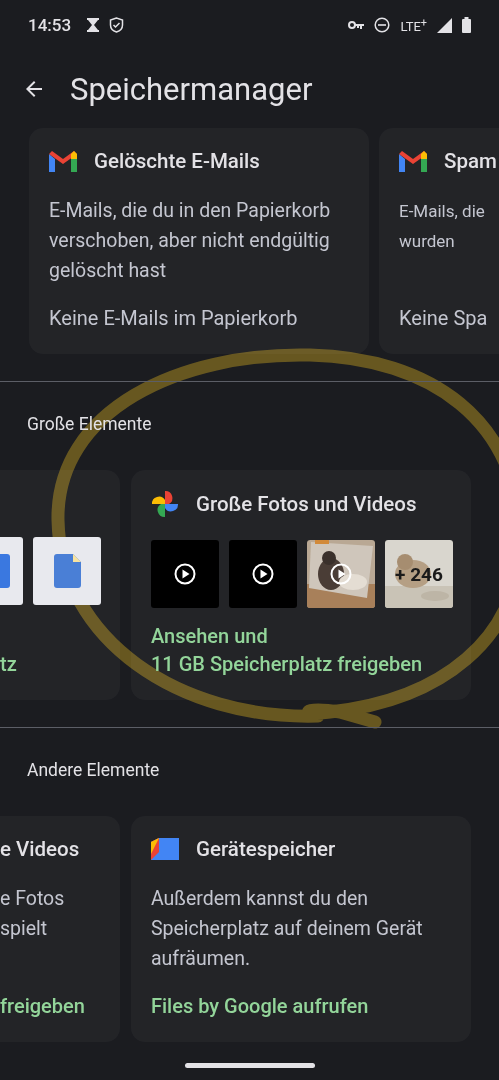 The image size is (499, 1080). I want to click on card-status: Keine E-Mails im Papierkorb, so click(174, 318).